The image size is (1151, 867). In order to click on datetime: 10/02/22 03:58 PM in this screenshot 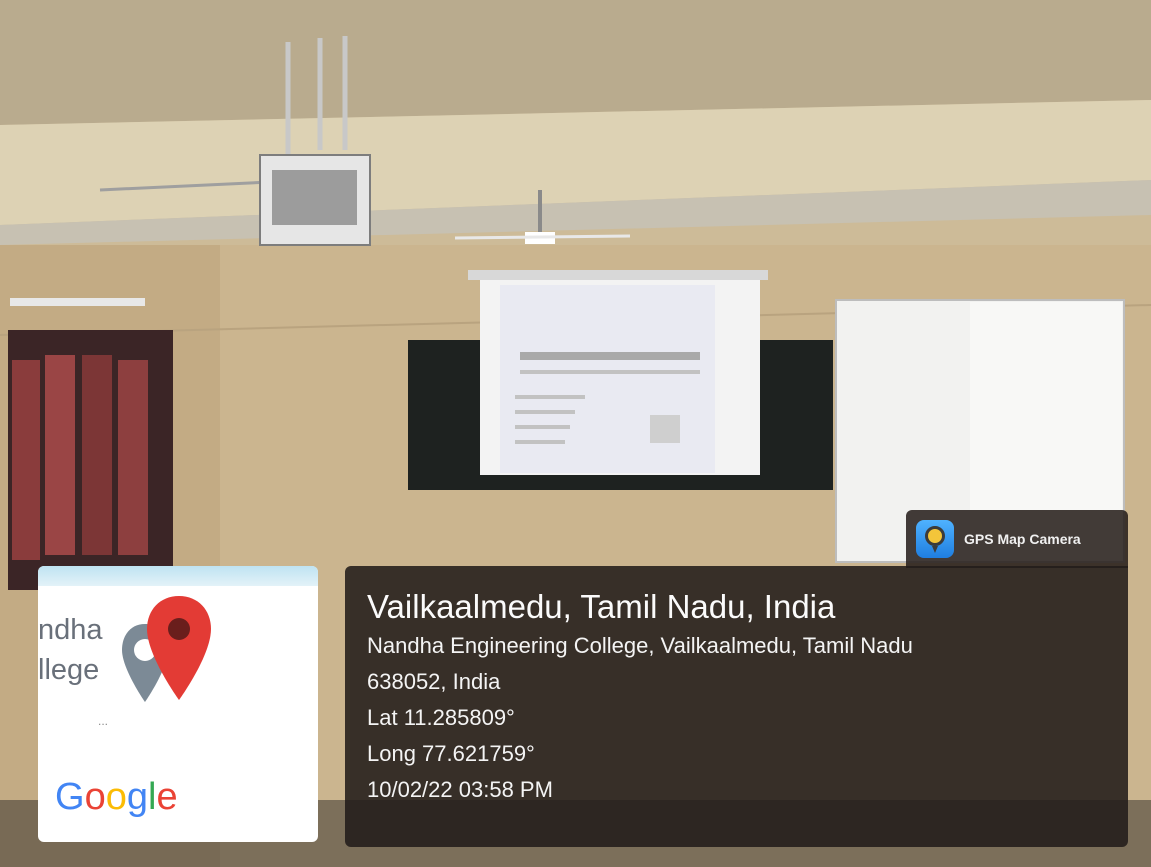, I will do `click(460, 789)`.